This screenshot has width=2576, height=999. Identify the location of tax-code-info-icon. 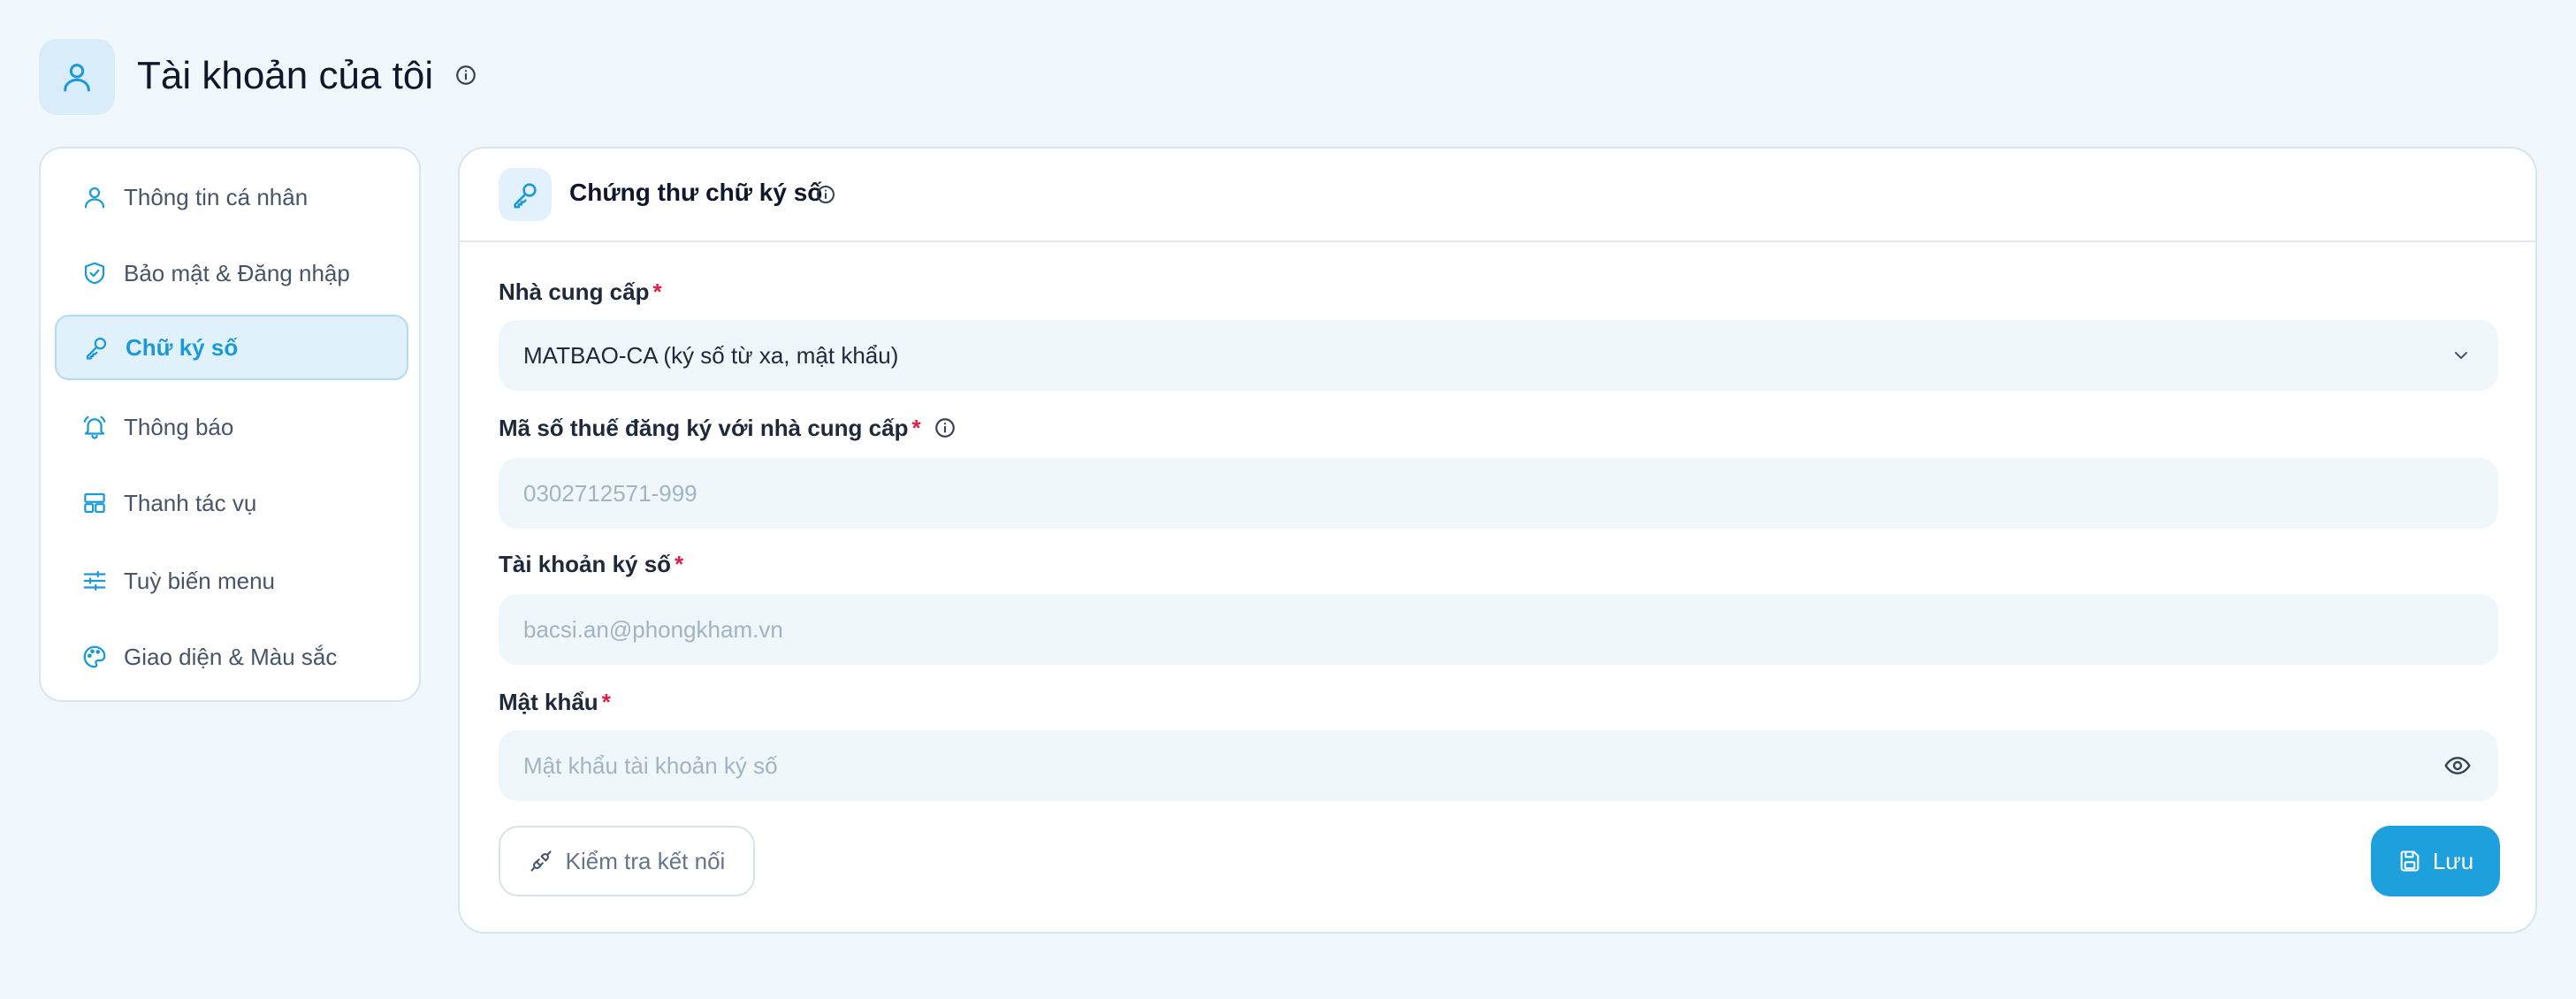
(945, 427).